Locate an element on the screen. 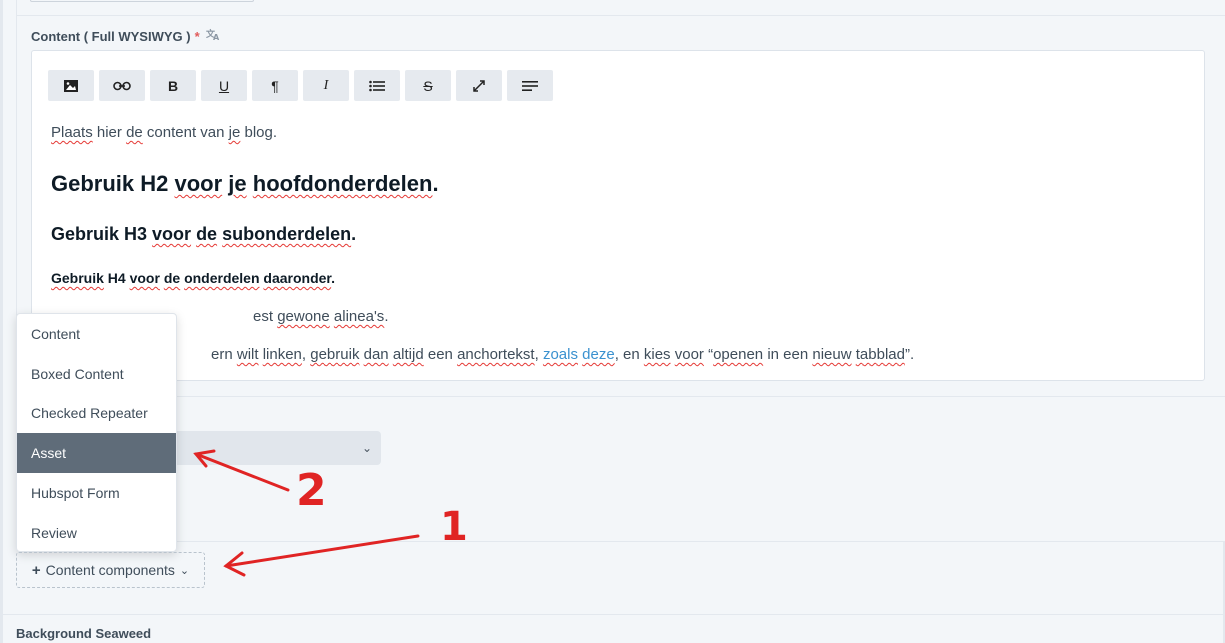  link-icon is located at coordinates (122, 85).